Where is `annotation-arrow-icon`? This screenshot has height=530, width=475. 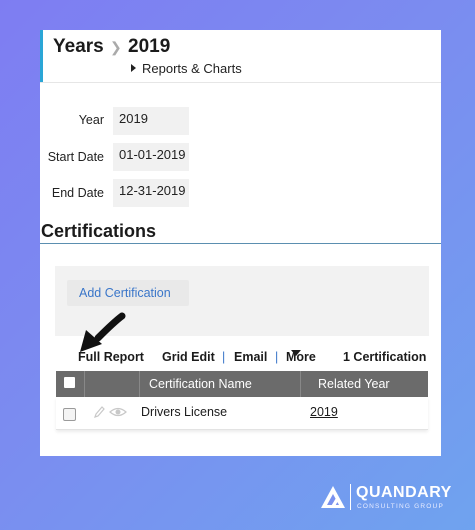
annotation-arrow-icon is located at coordinates (103, 332).